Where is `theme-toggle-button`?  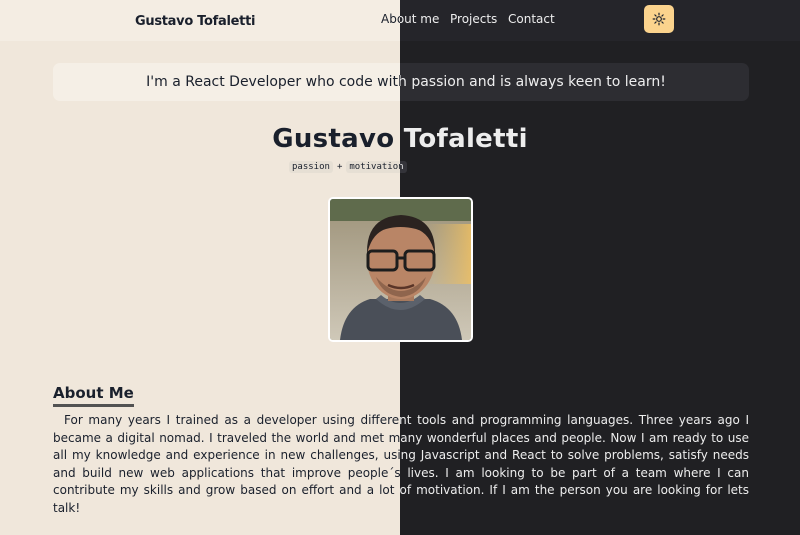 theme-toggle-button is located at coordinates (659, 19).